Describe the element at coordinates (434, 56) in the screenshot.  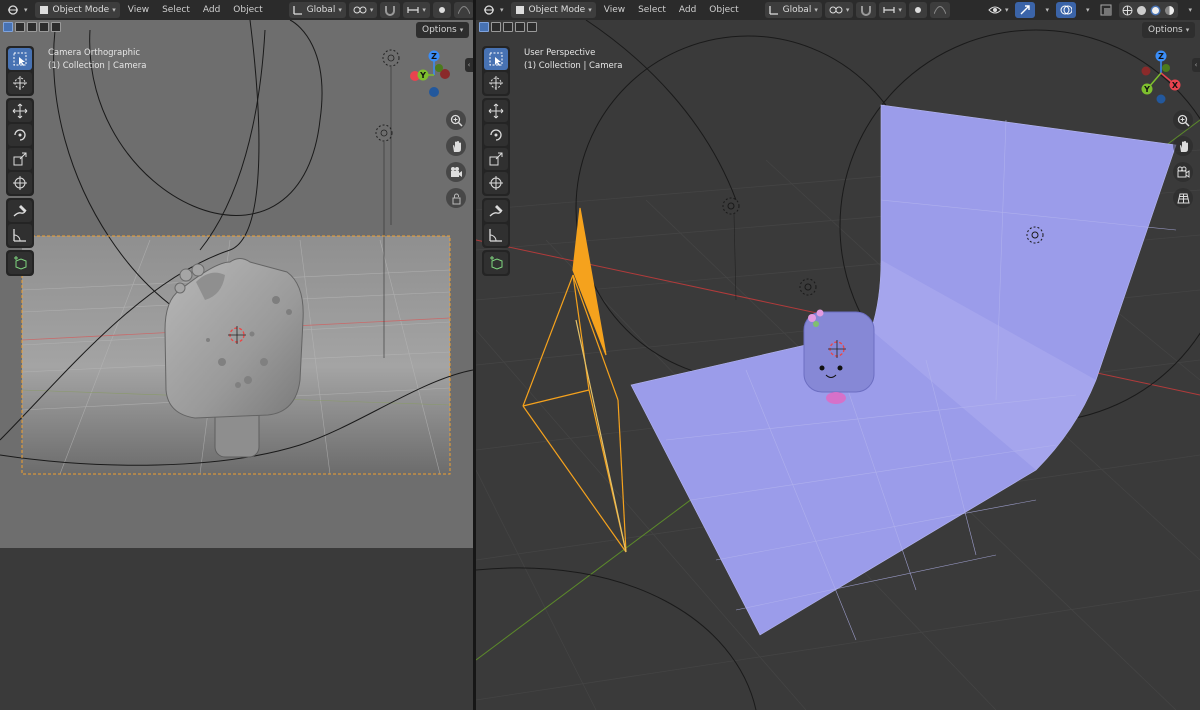
I see `gizmo-z-label: Z` at that location.